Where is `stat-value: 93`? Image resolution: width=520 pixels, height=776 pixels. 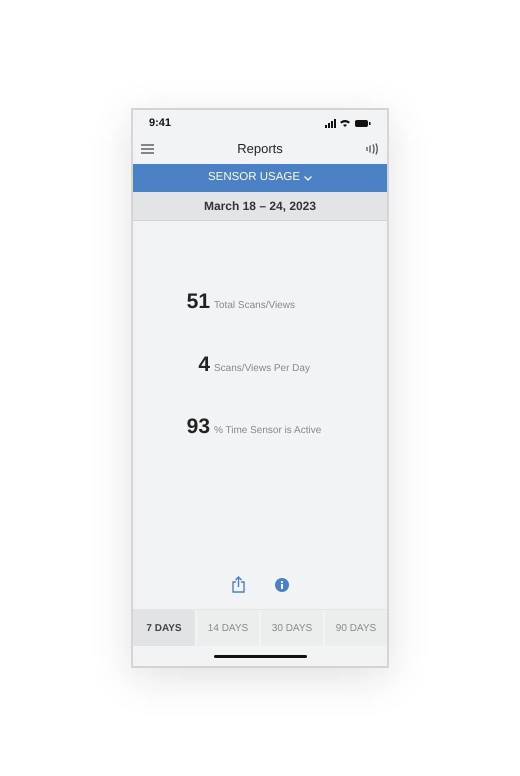
stat-value: 93 is located at coordinates (198, 427).